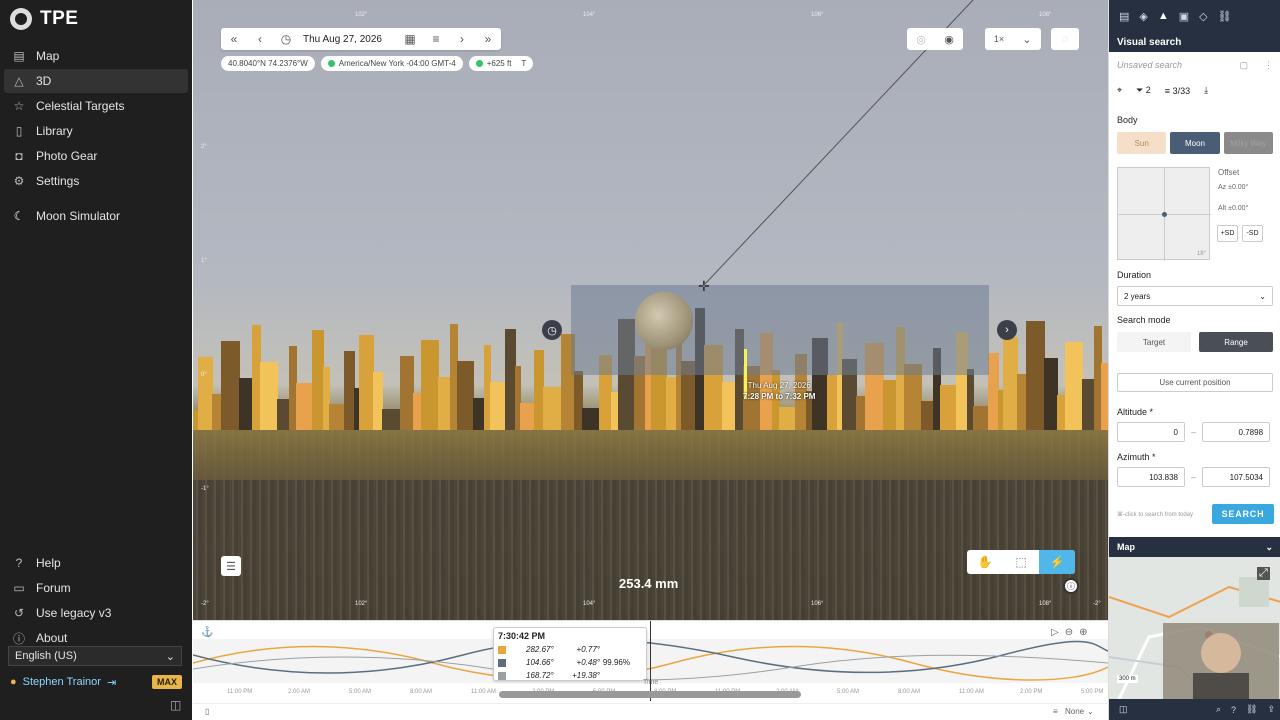 The height and width of the screenshot is (720, 1280). Describe the element at coordinates (96, 56) in the screenshot. I see `nav-item-map: ▤ Map` at that location.